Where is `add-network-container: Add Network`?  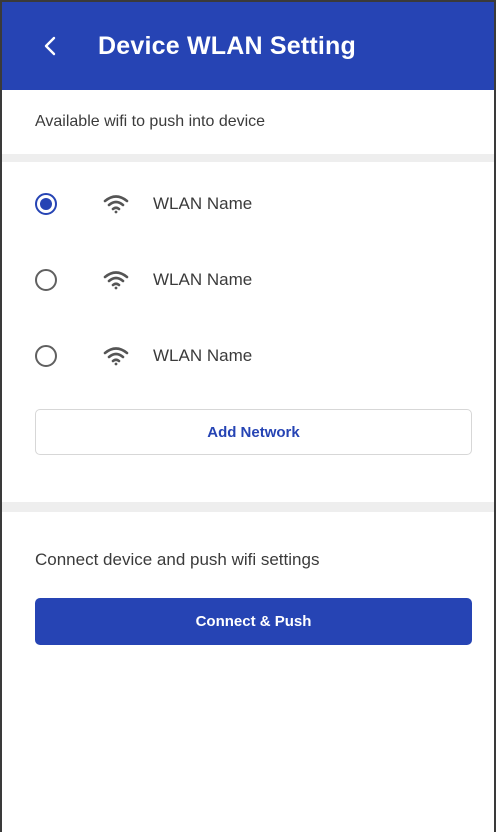 add-network-container: Add Network is located at coordinates (248, 440).